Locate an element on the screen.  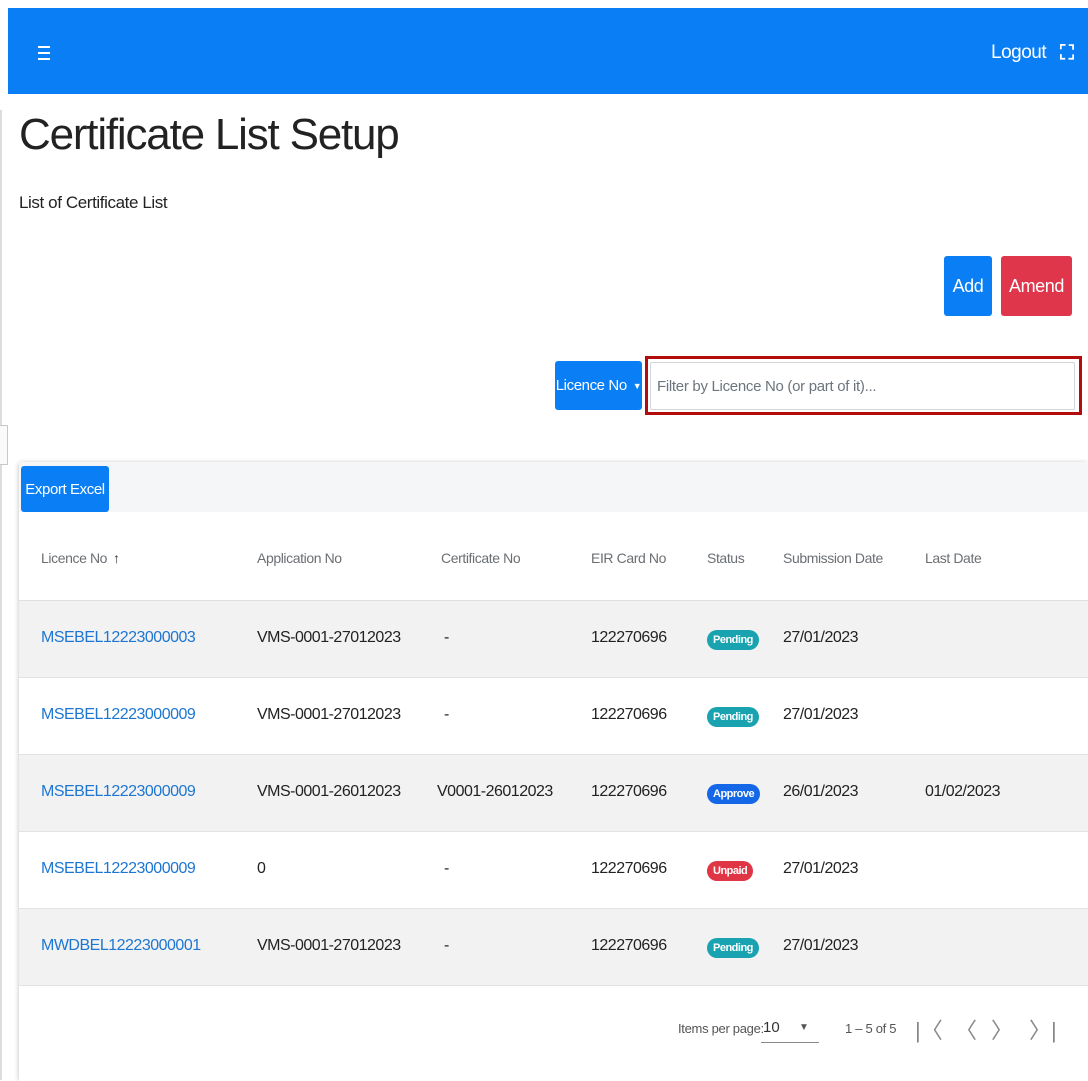
last-date-cell: 01/02/2023 is located at coordinates (963, 791).